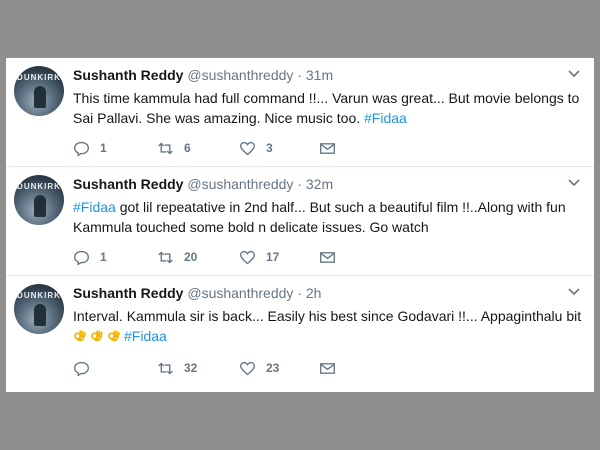 The width and height of the screenshot is (600, 450). I want to click on tweet-header: Sushanth Reddy @sushanthreddy · 2h, so click(197, 293).